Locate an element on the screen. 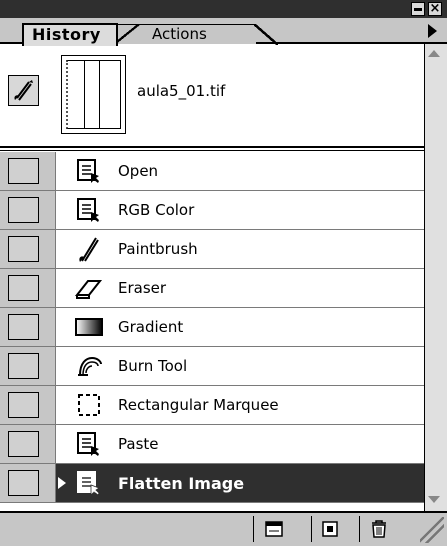  history-brush-source-toggle is located at coordinates (23, 90).